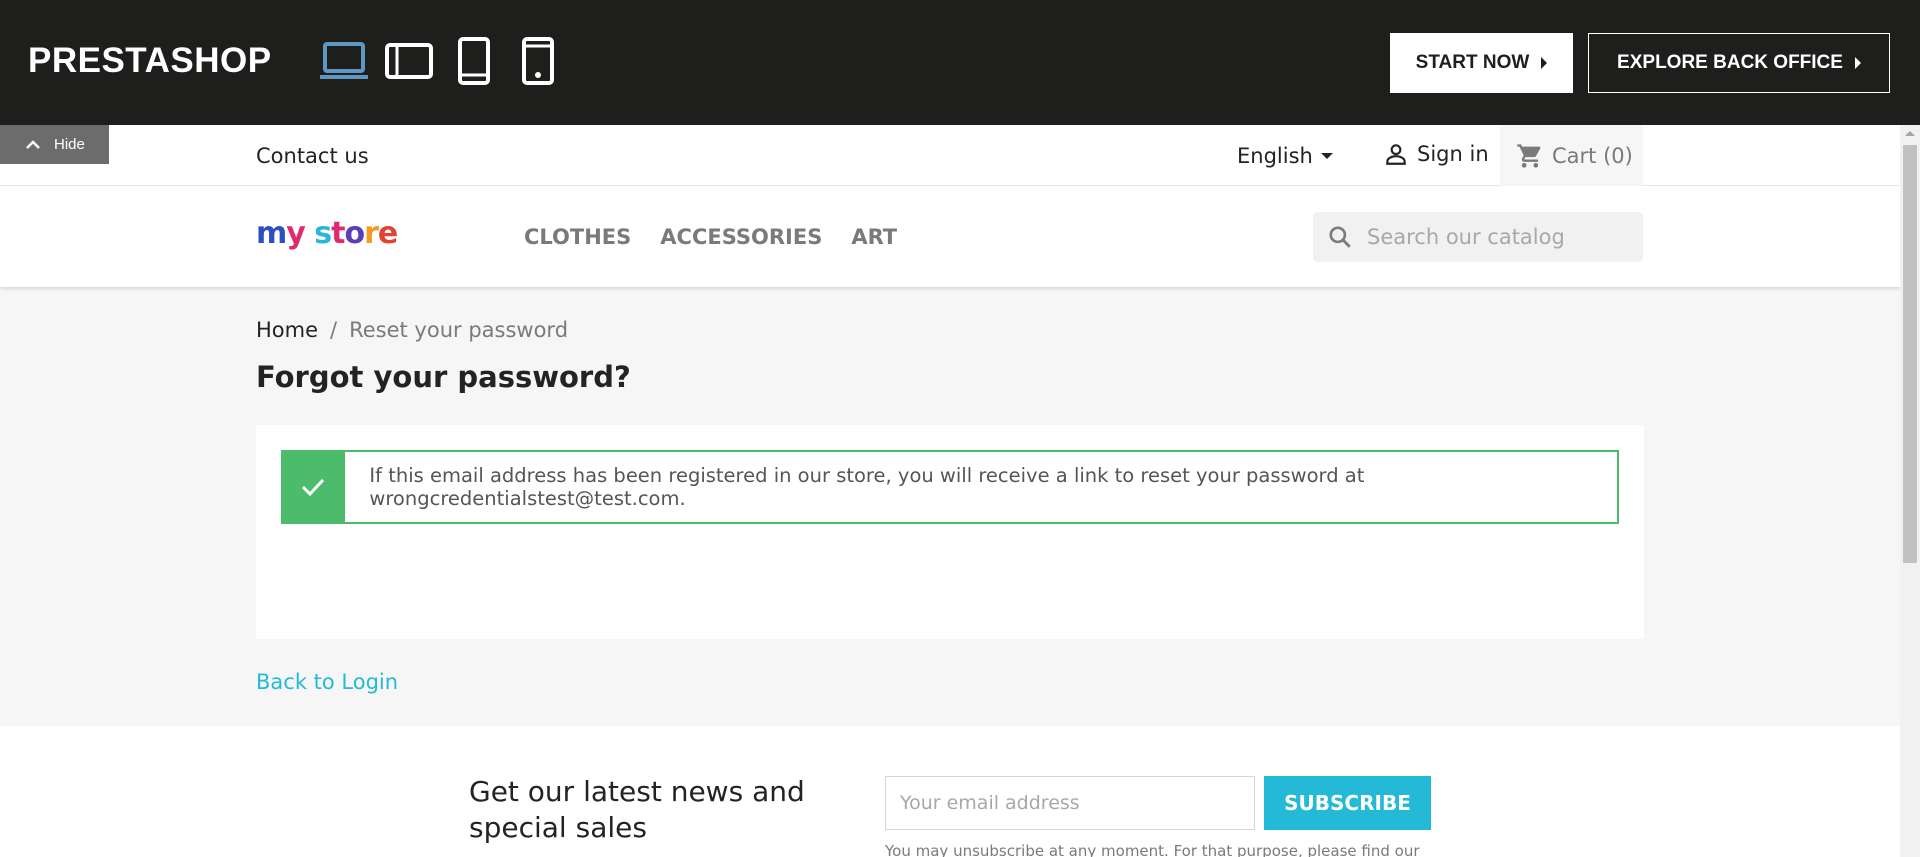 This screenshot has height=857, width=1920. Describe the element at coordinates (1592, 155) in the screenshot. I see `cart-label: Cart (0)` at that location.